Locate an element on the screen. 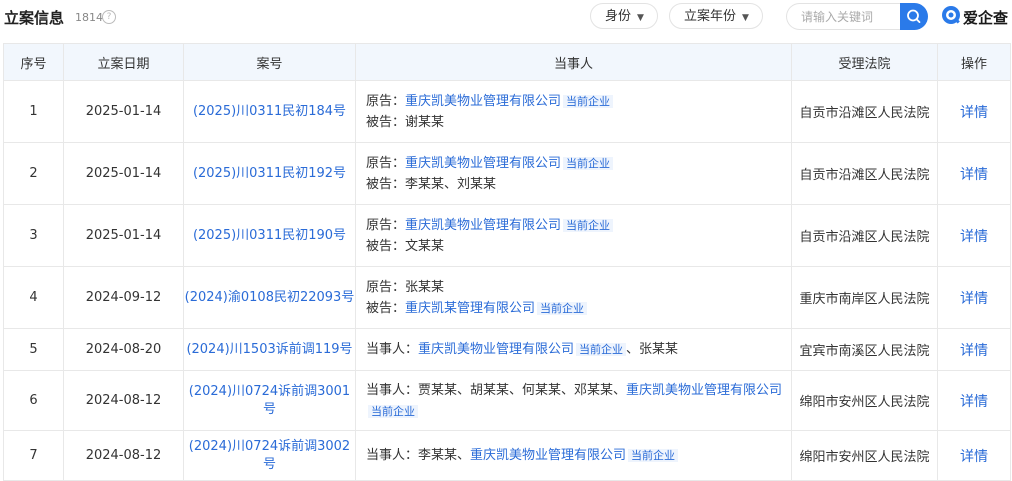 Image resolution: width=1012 pixels, height=481 pixels. search-input is located at coordinates (843, 16).